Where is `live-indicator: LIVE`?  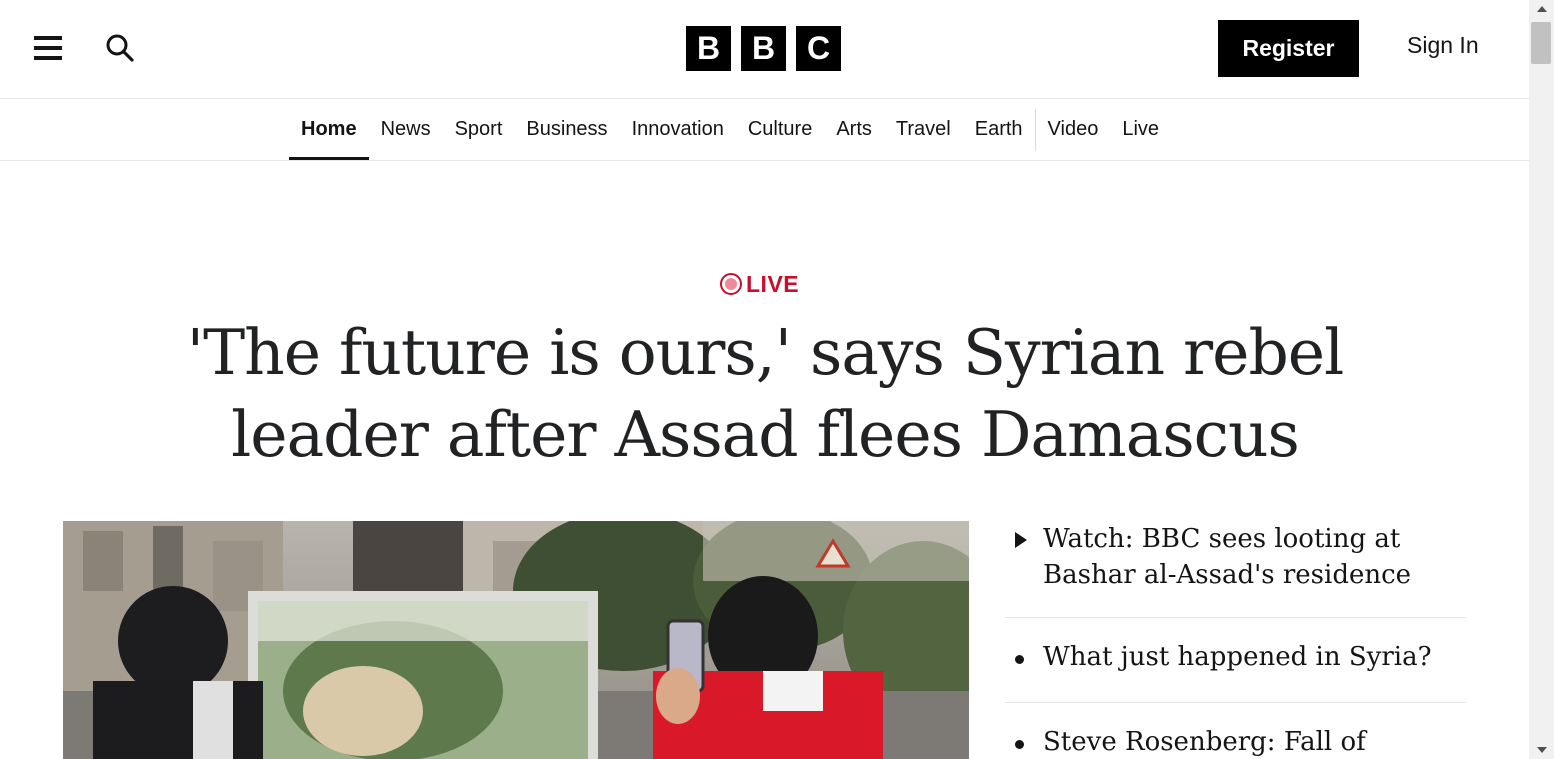
live-indicator: LIVE is located at coordinates (759, 284).